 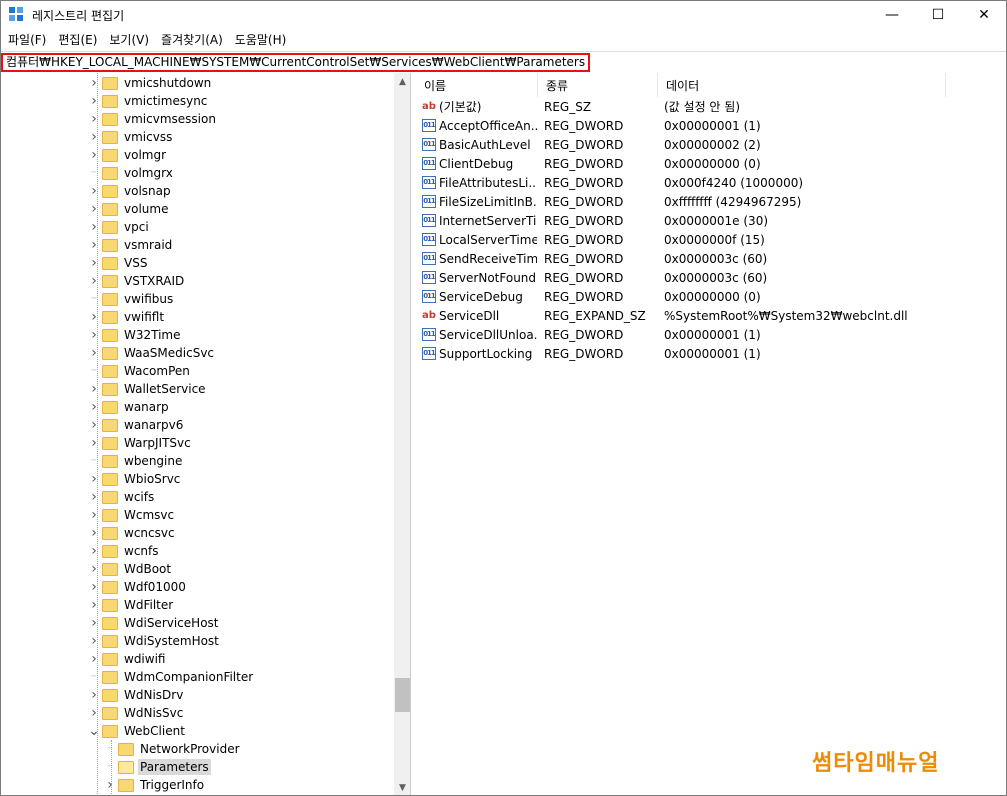 I want to click on column-header-data: 데이터, so click(x=802, y=85).